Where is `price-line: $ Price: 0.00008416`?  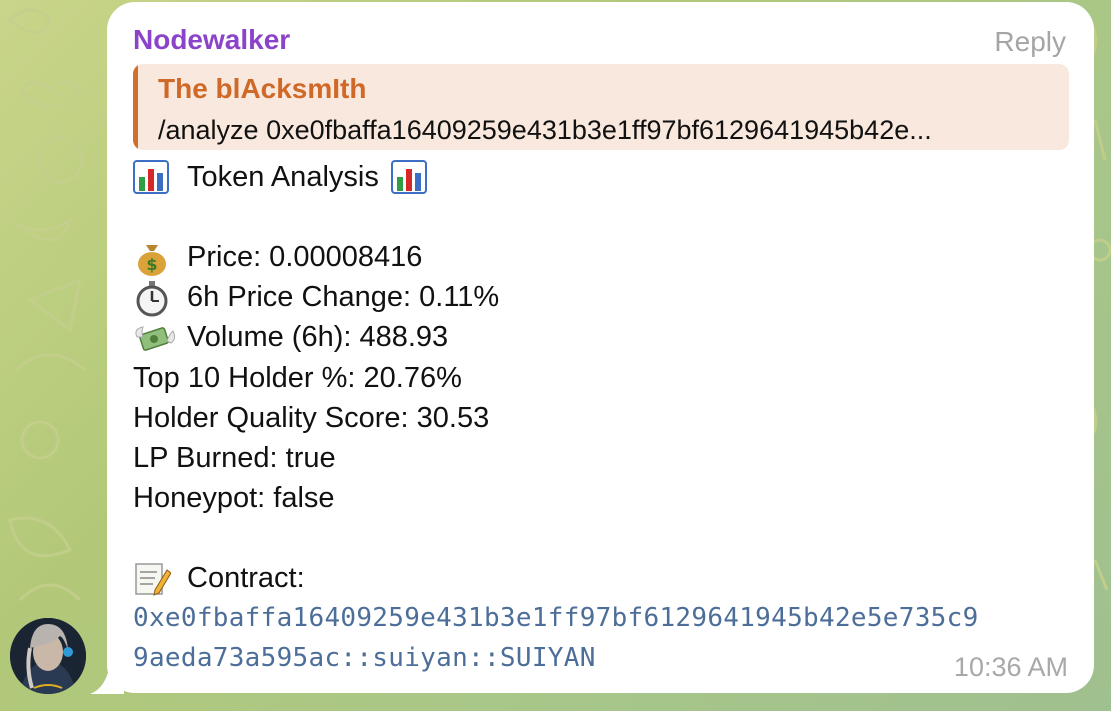 price-line: $ Price: 0.00008416 is located at coordinates (278, 257).